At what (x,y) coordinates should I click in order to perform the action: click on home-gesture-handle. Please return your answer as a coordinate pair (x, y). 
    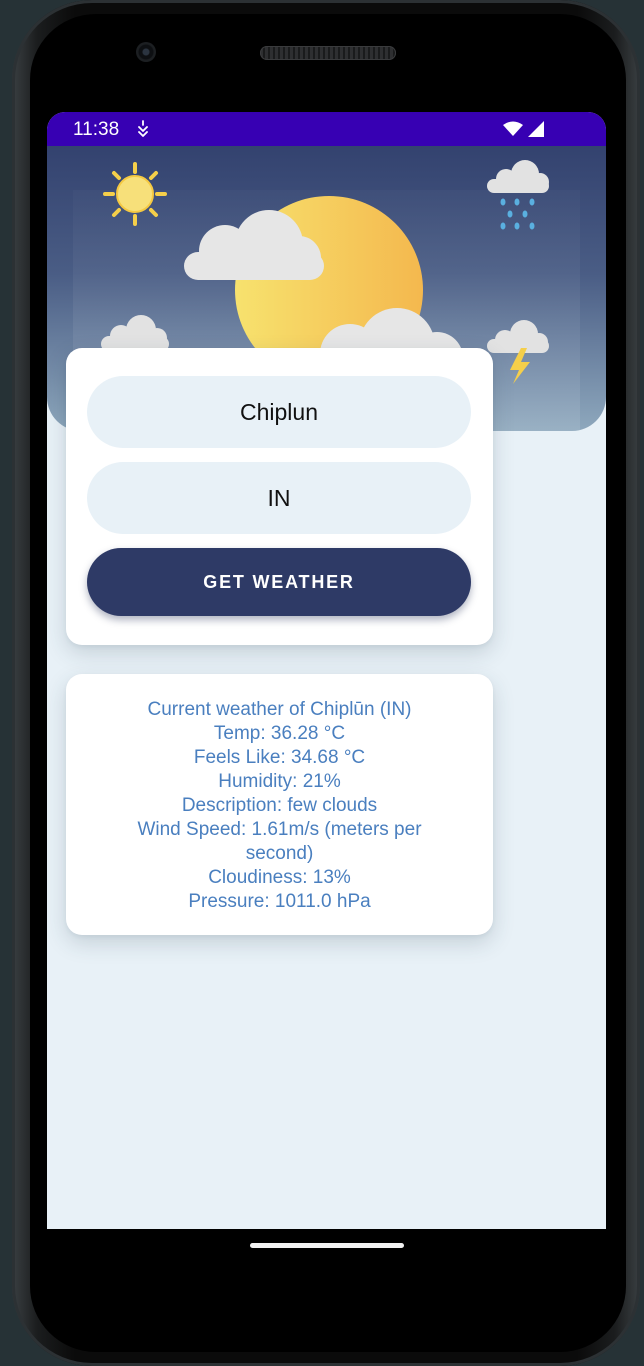
    Looking at the image, I should click on (327, 1245).